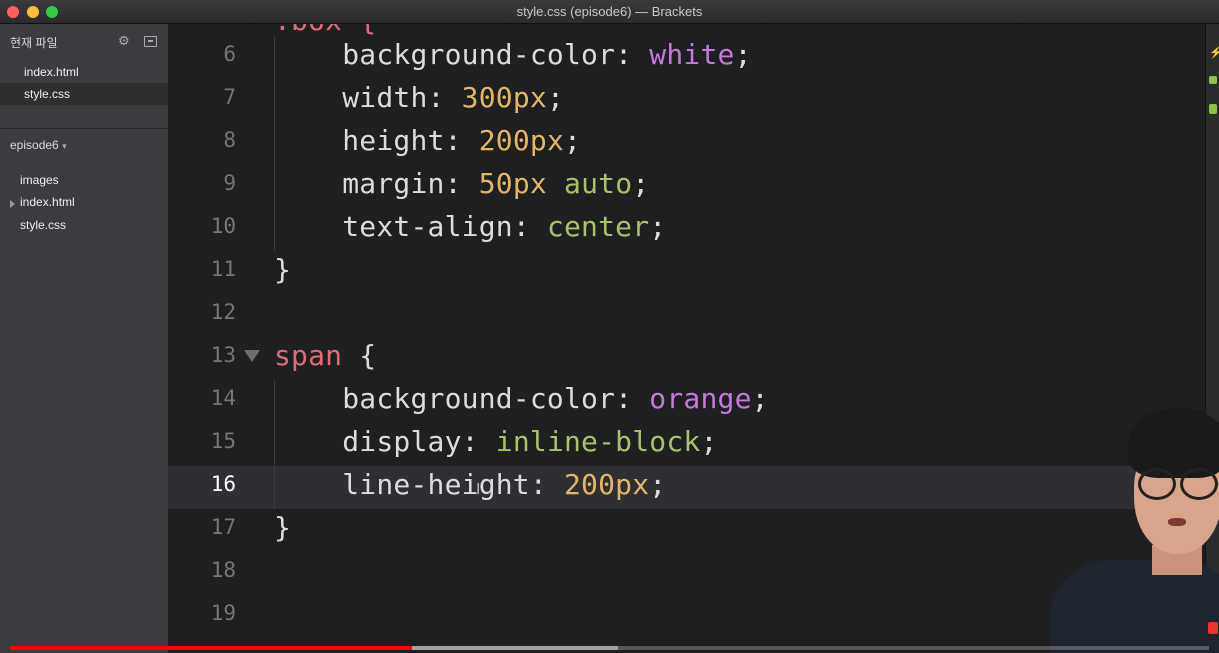  I want to click on val-purple-token: white, so click(692, 54).